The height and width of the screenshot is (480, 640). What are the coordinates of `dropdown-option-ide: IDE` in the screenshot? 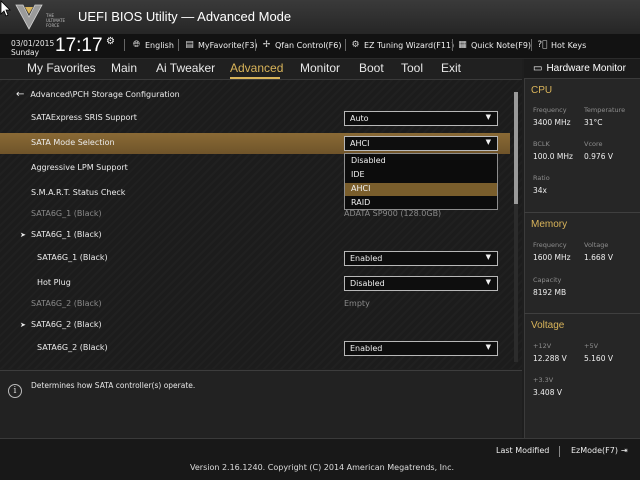 It's located at (421, 175).